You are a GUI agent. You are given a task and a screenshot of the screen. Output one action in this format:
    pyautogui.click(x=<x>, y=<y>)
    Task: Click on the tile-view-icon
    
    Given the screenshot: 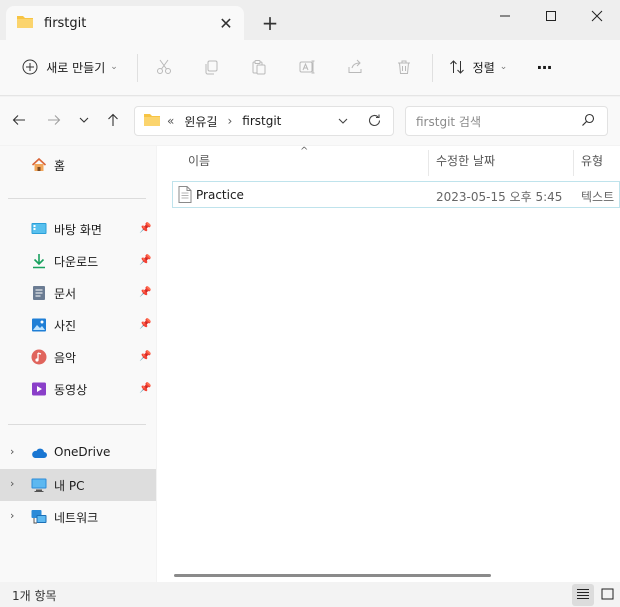 What is the action you would take?
    pyautogui.click(x=607, y=595)
    